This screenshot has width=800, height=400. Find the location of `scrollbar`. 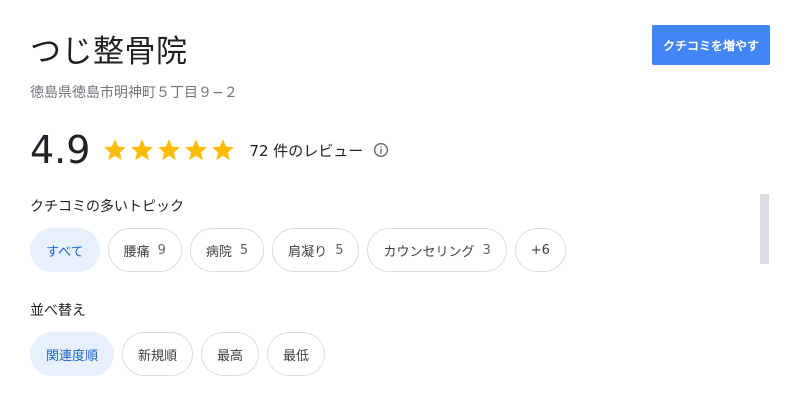

scrollbar is located at coordinates (764, 229).